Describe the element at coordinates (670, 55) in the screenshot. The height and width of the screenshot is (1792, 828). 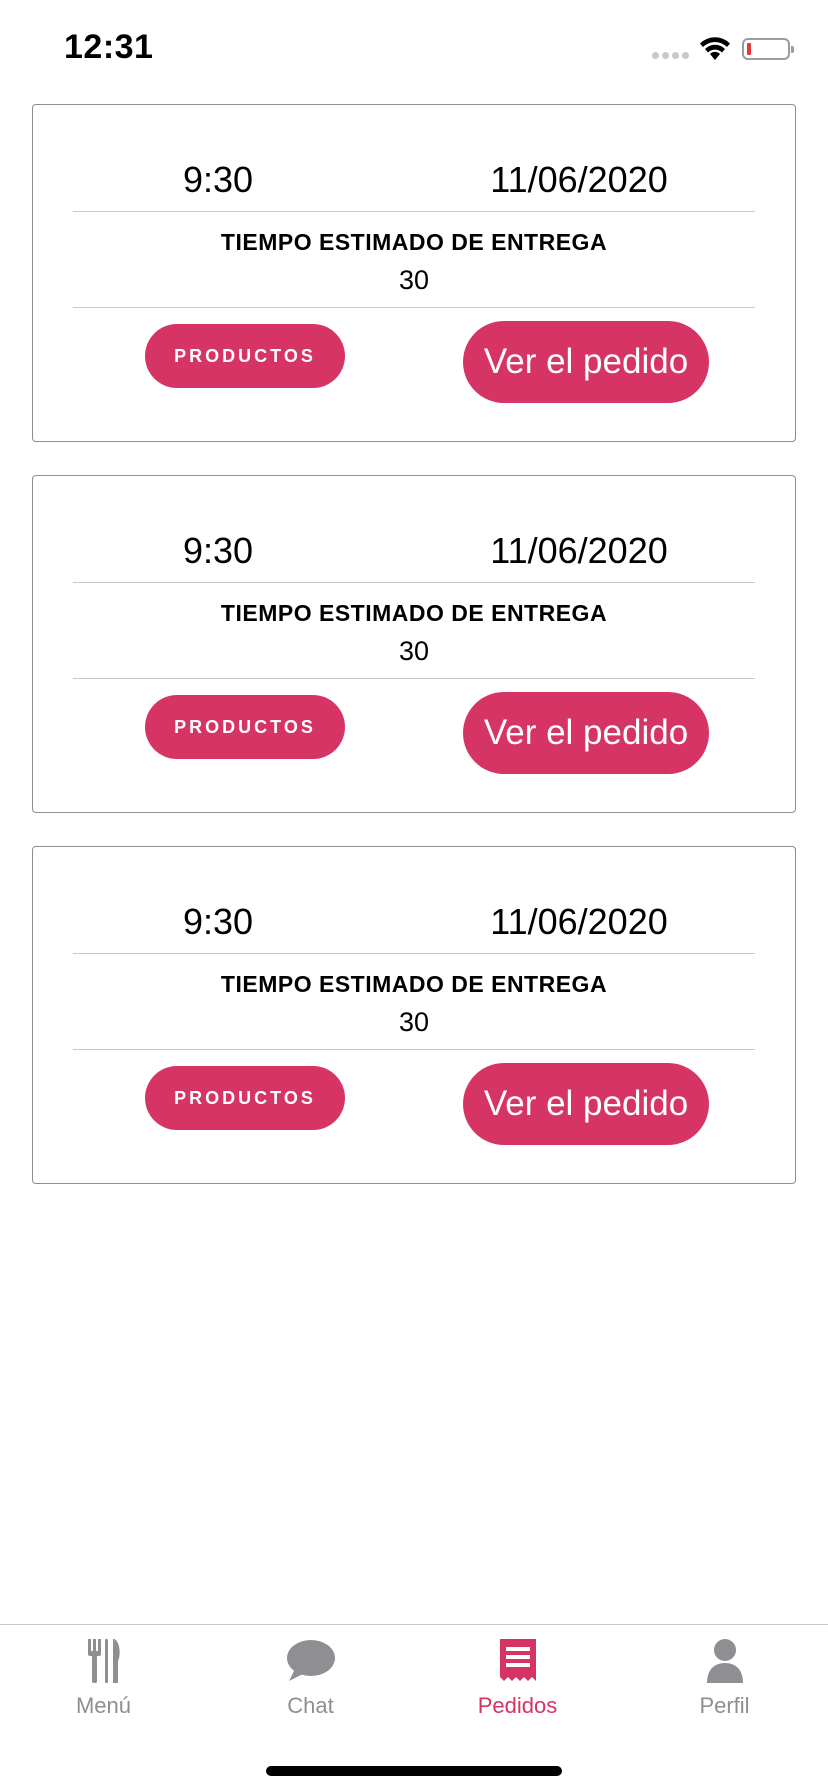
I see `signal-icon` at that location.